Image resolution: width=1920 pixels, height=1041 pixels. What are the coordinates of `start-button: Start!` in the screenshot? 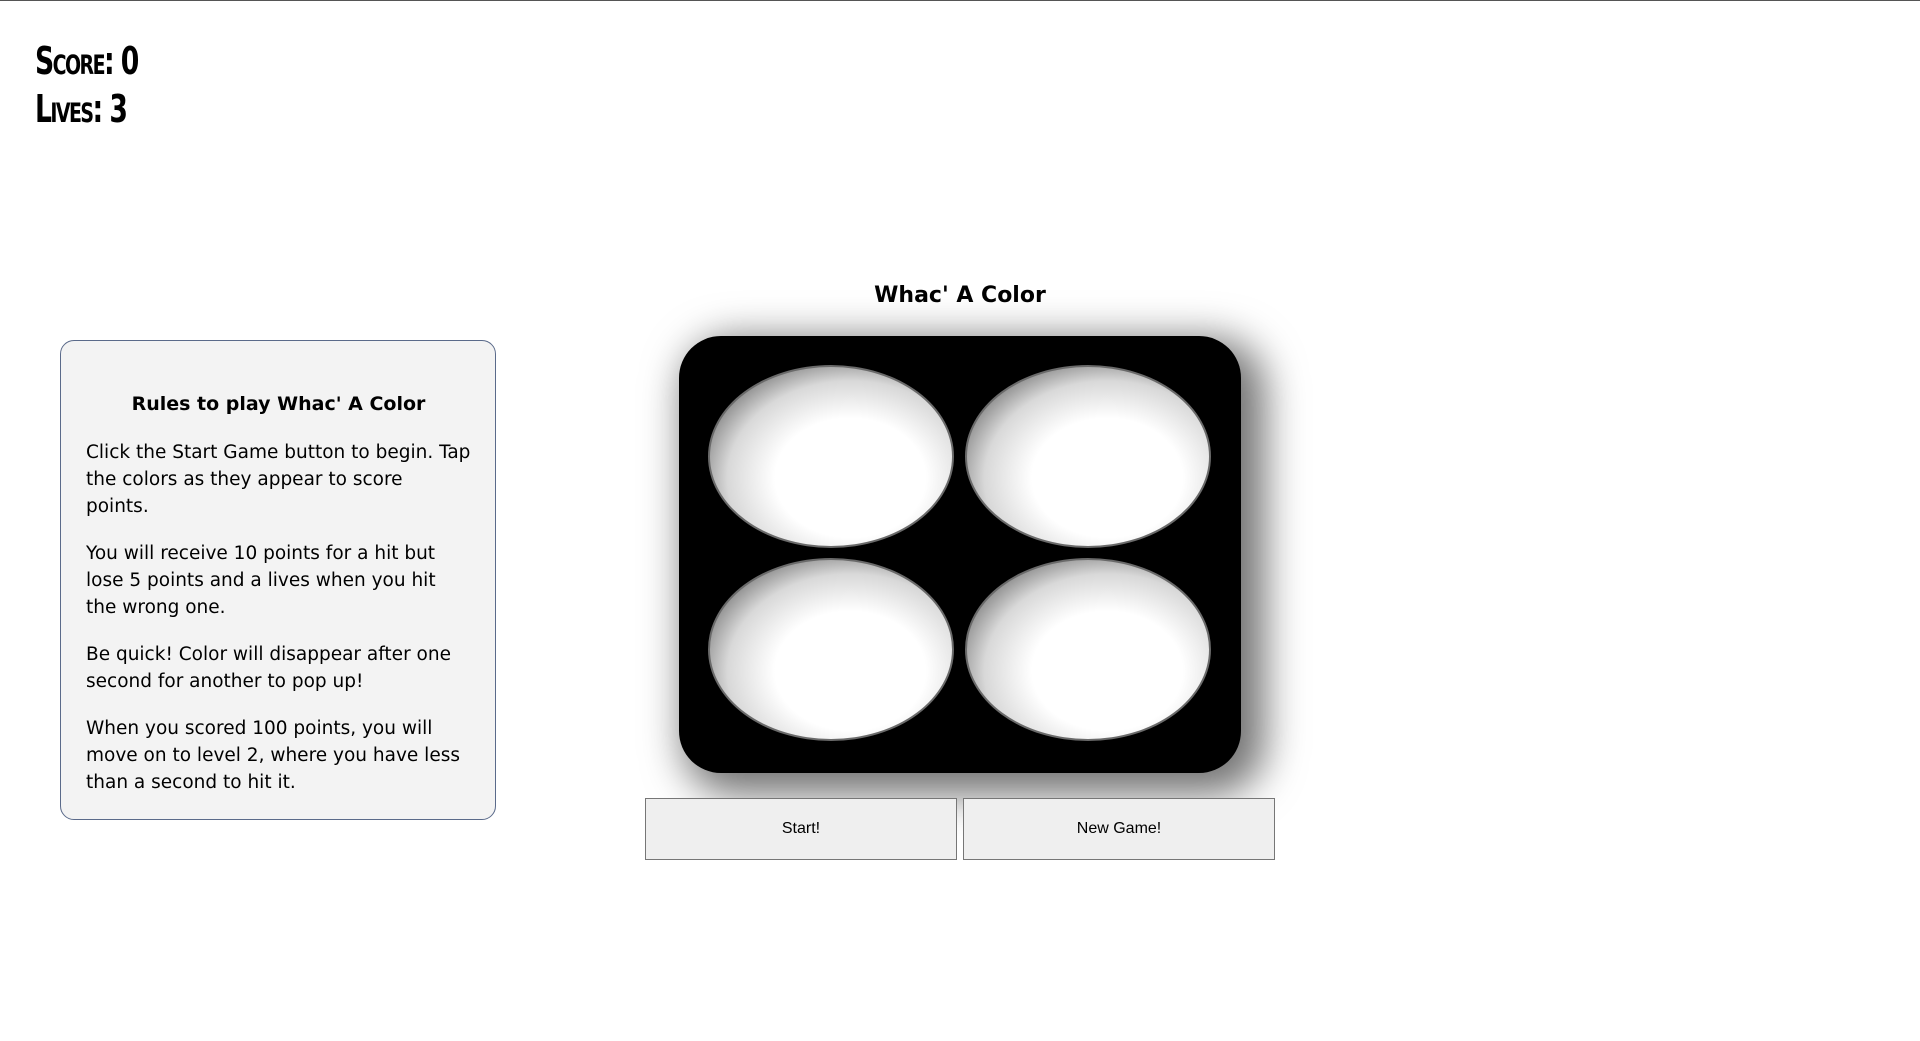 It's located at (801, 829).